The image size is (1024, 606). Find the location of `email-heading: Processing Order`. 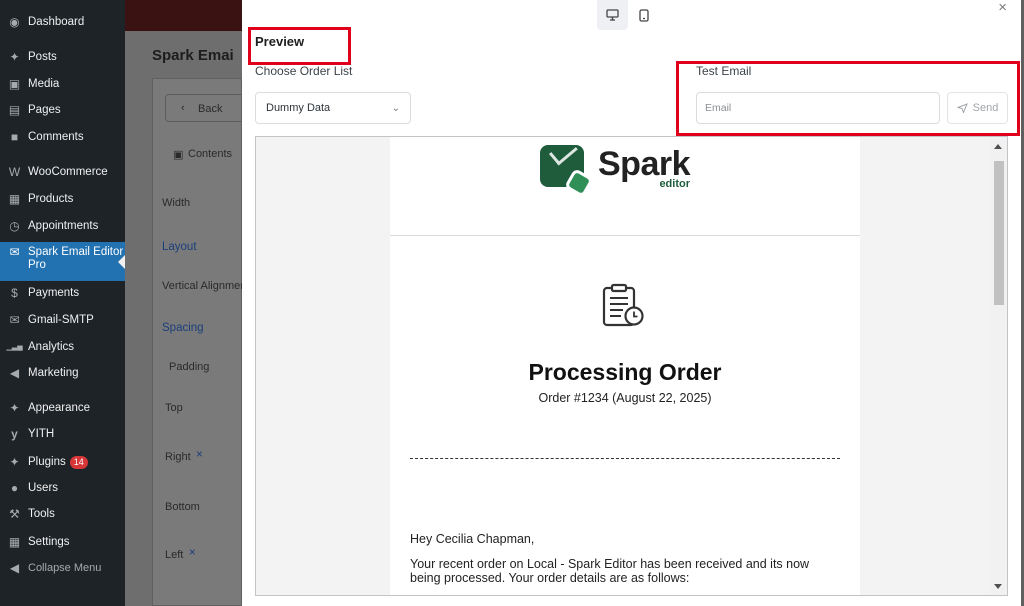

email-heading: Processing Order is located at coordinates (625, 372).